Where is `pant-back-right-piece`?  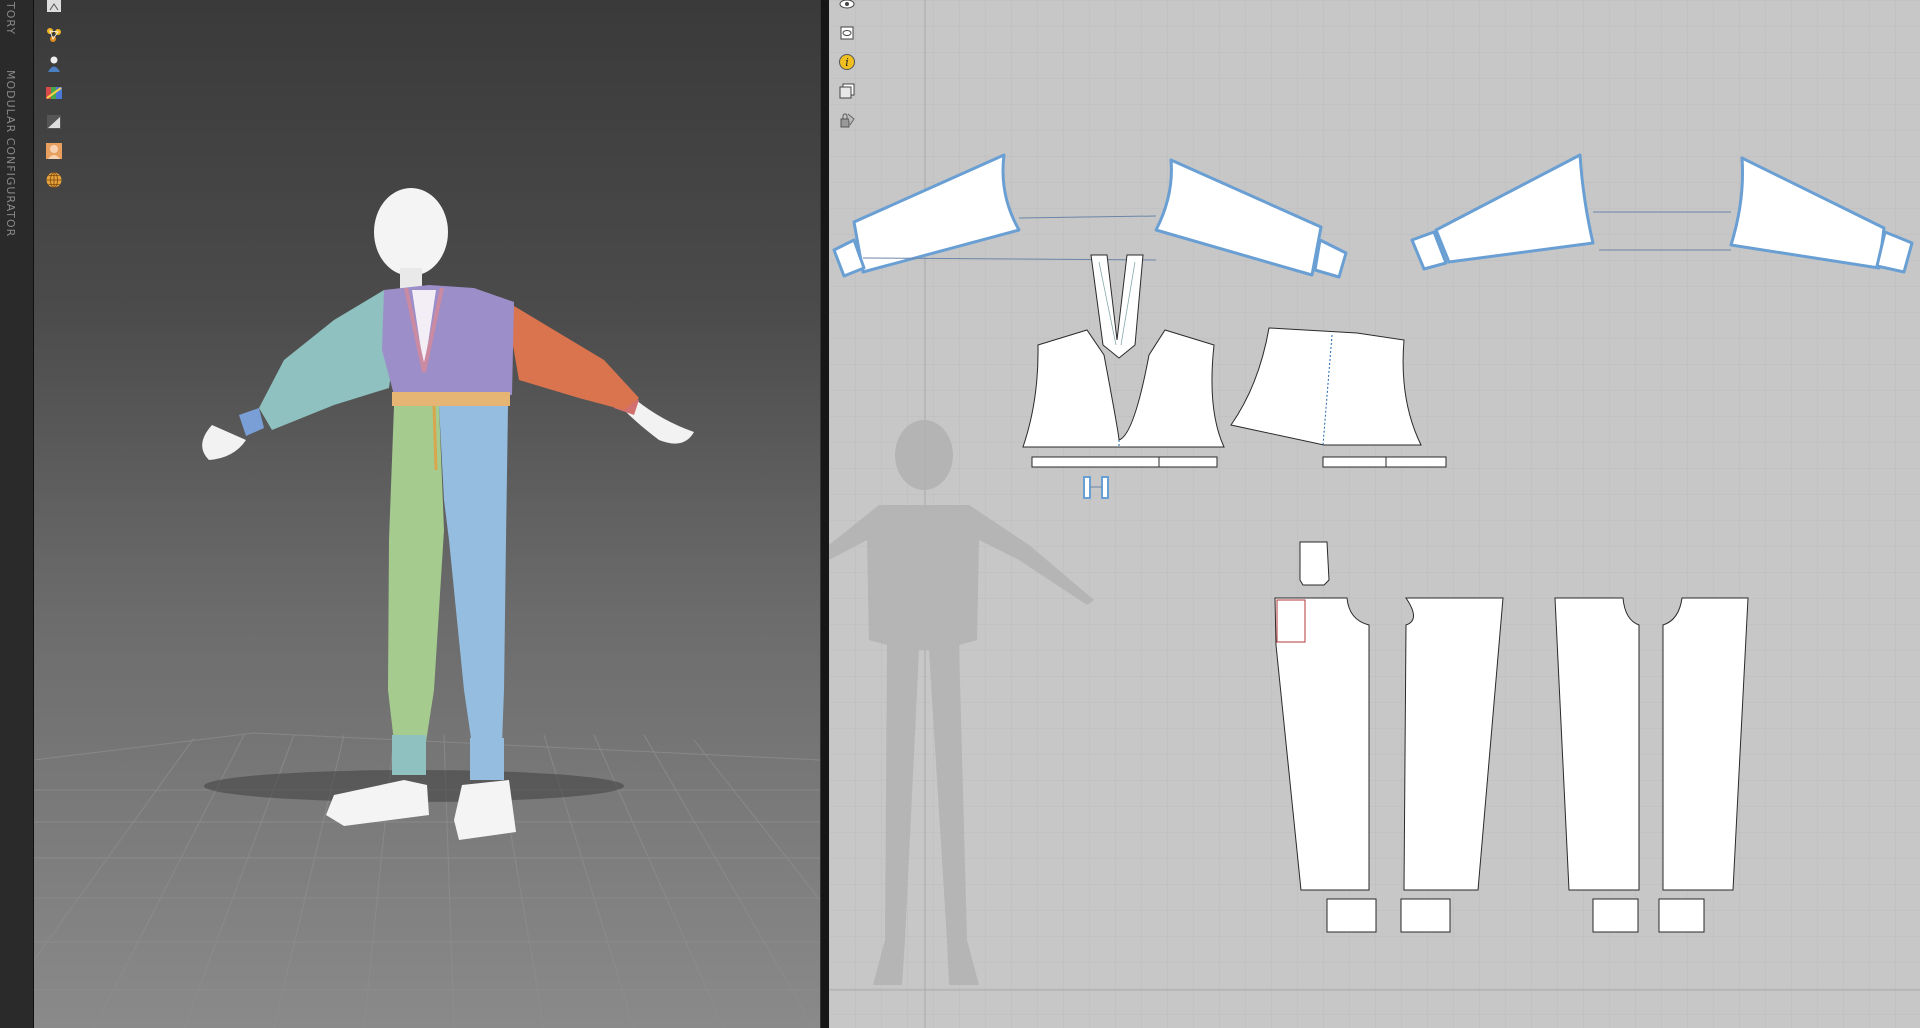
pant-back-right-piece is located at coordinates (1705, 744).